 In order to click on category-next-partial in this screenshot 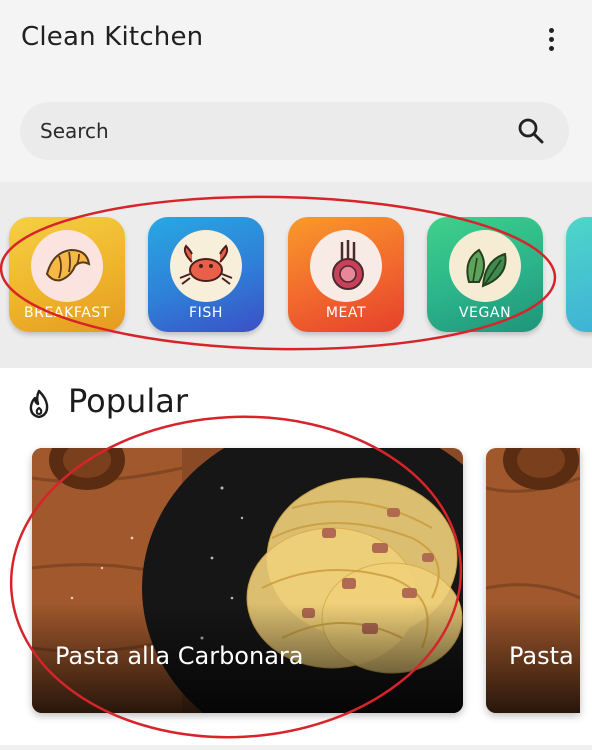, I will do `click(579, 274)`.